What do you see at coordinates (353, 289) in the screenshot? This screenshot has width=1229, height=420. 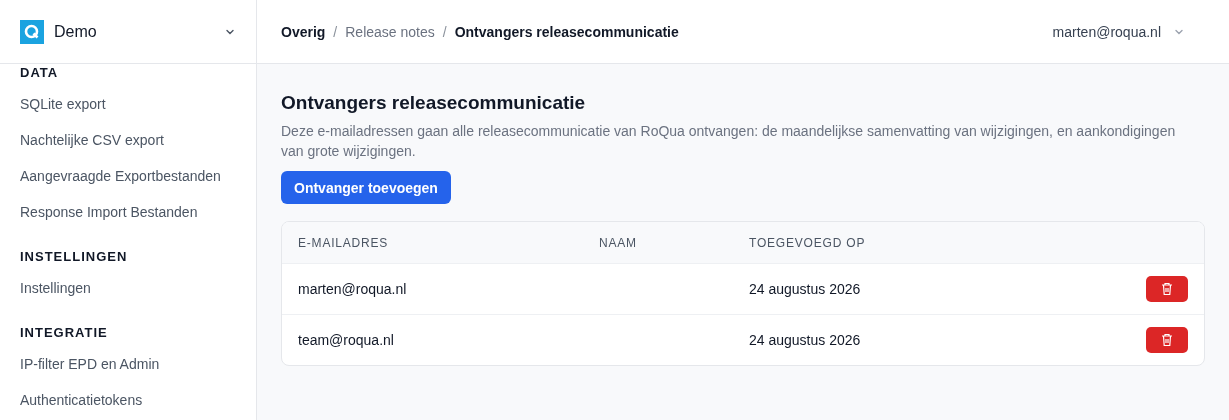 I see `email-cell-text: marten@roqua.nl` at bounding box center [353, 289].